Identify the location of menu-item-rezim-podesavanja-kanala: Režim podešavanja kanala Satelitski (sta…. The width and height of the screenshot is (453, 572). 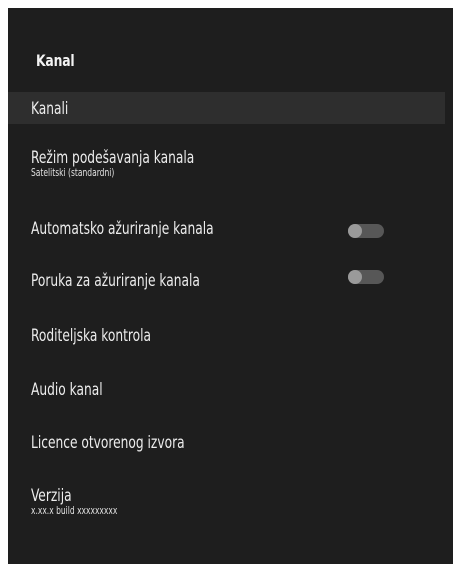
(226, 170).